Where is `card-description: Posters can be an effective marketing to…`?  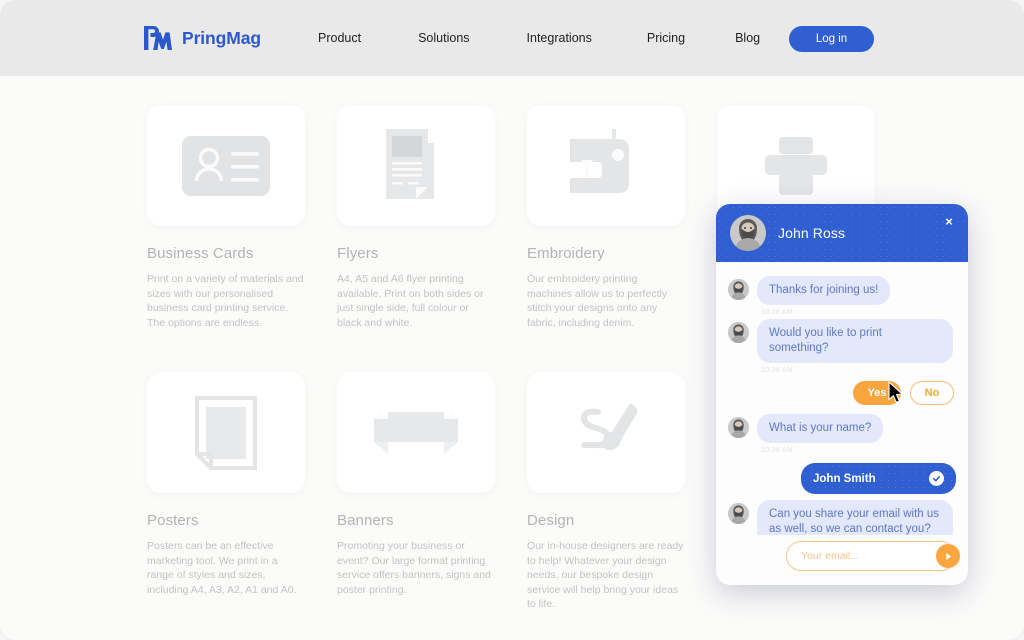
card-description: Posters can be an effective marketing to… is located at coordinates (222, 568).